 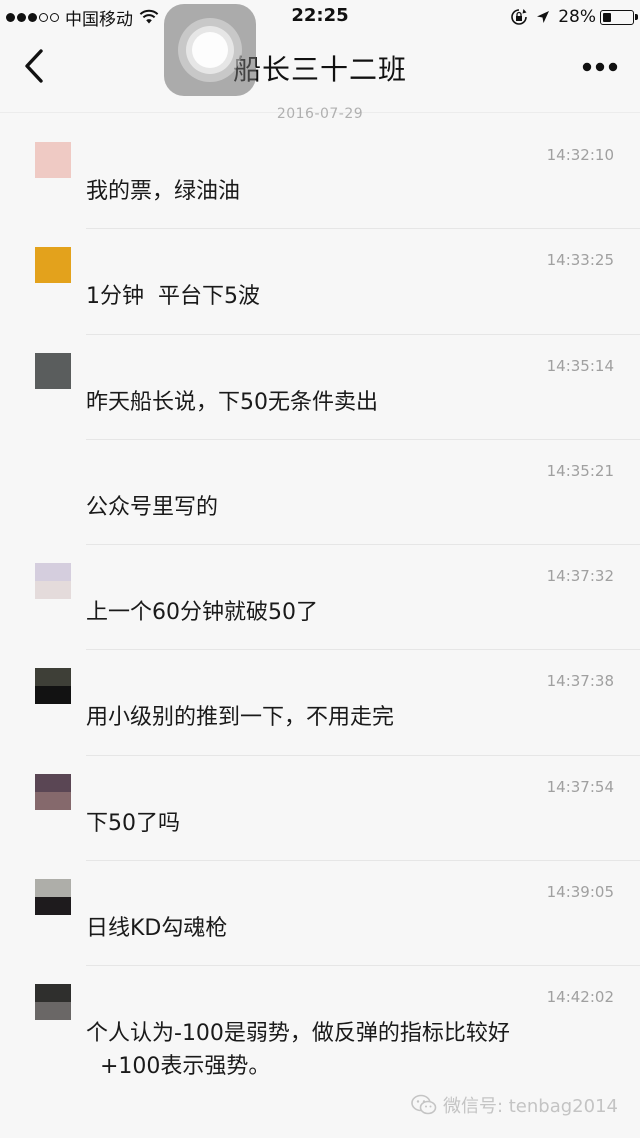 I want to click on assistive-touch-icon, so click(x=210, y=50).